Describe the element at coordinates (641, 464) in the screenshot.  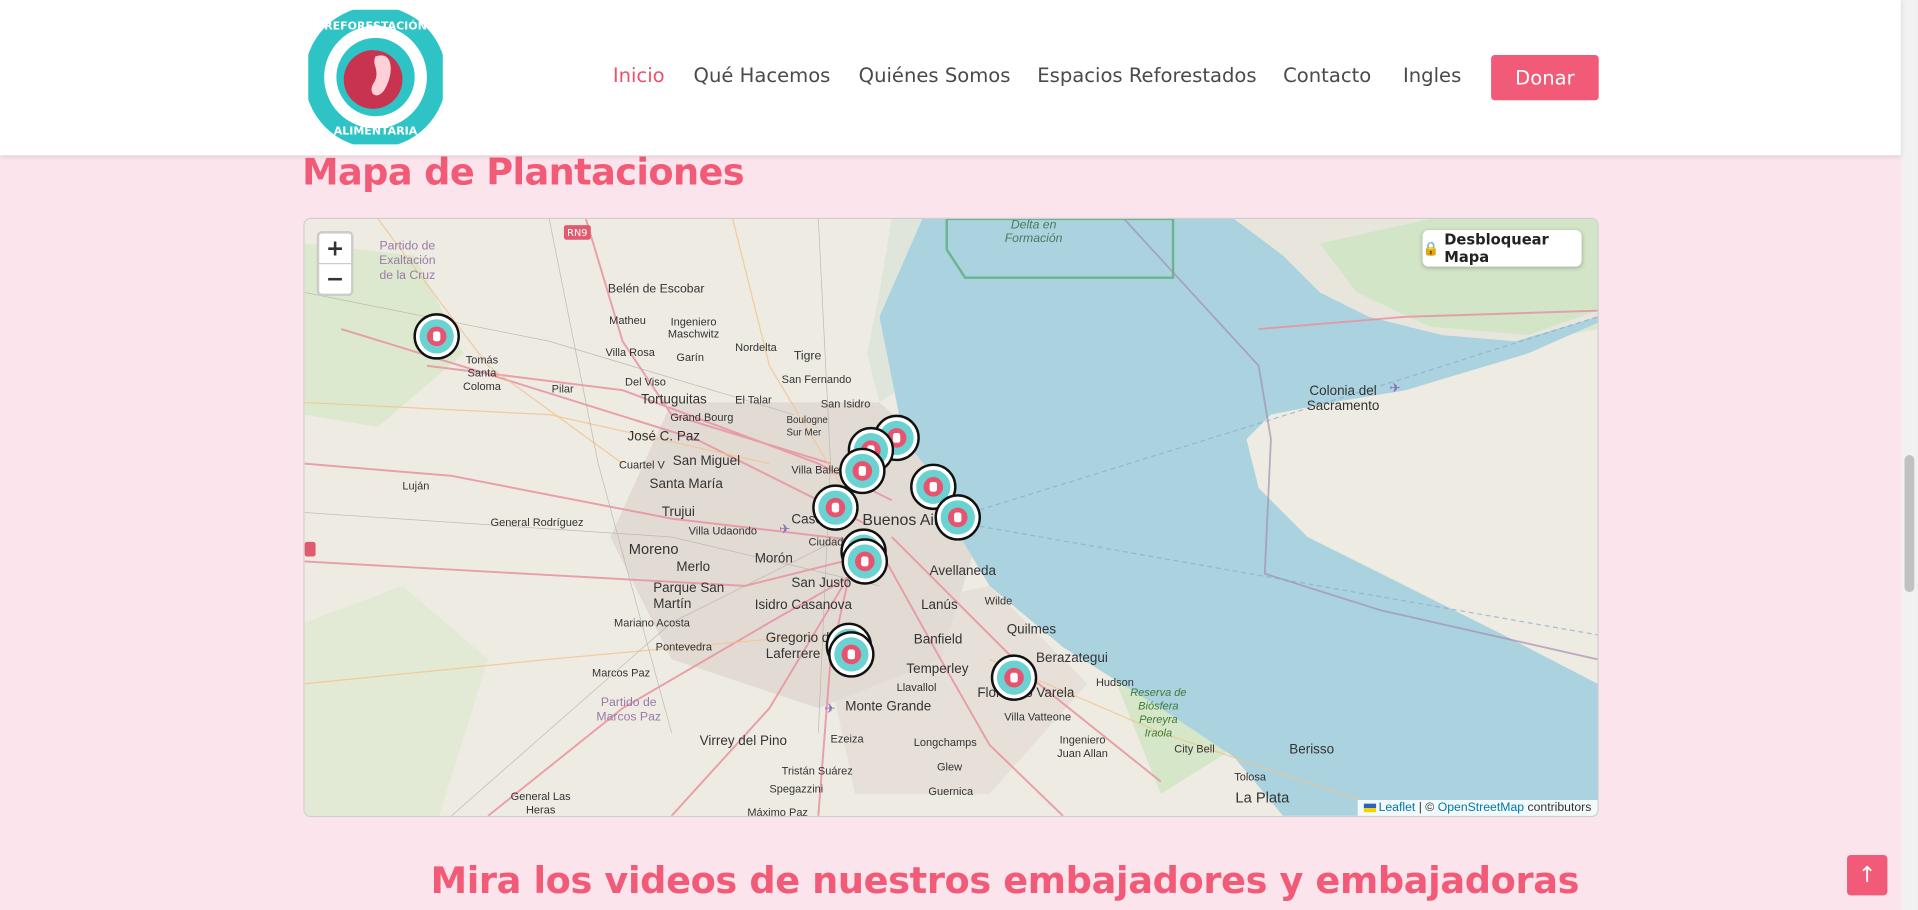
I see `place-label: Cuartel V` at that location.